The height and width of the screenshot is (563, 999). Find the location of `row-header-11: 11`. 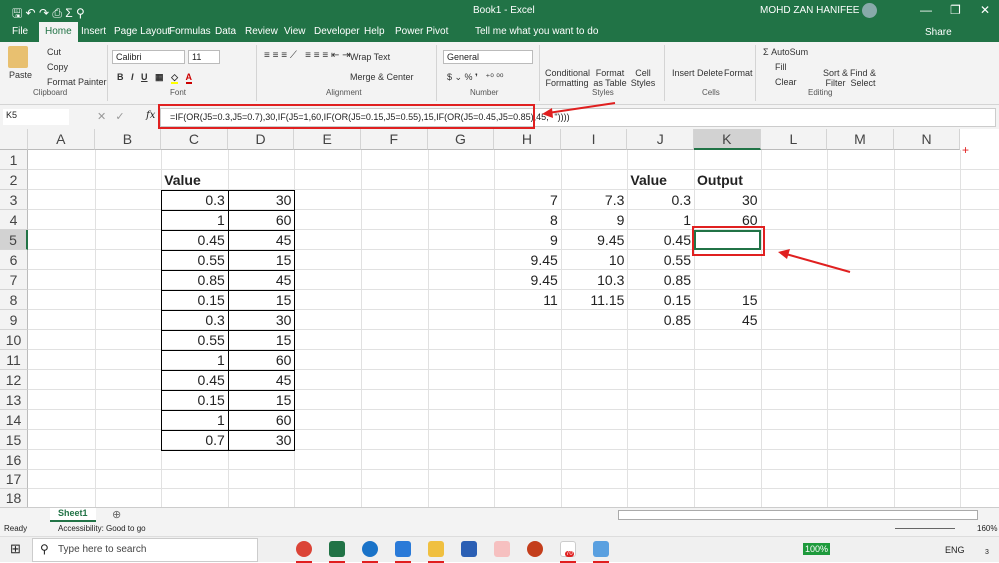

row-header-11: 11 is located at coordinates (14, 360).